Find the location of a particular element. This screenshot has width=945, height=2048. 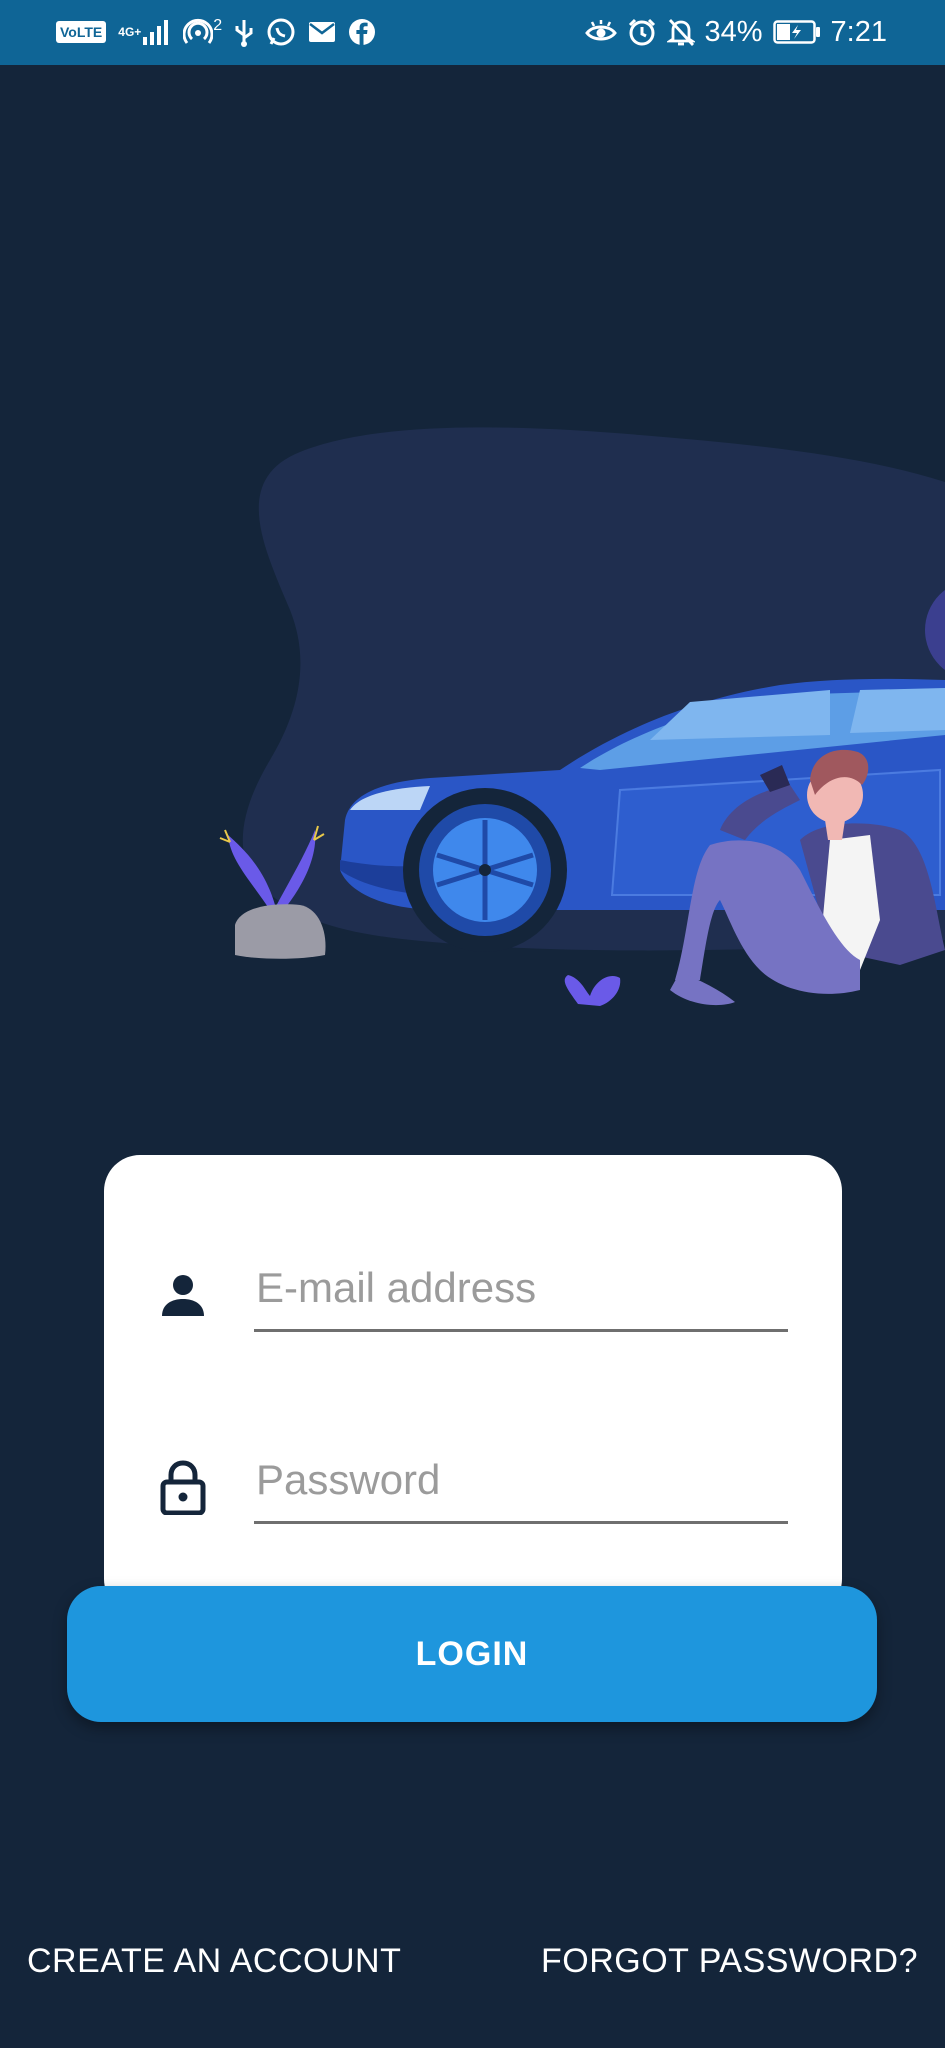

usb-icon is located at coordinates (244, 32).